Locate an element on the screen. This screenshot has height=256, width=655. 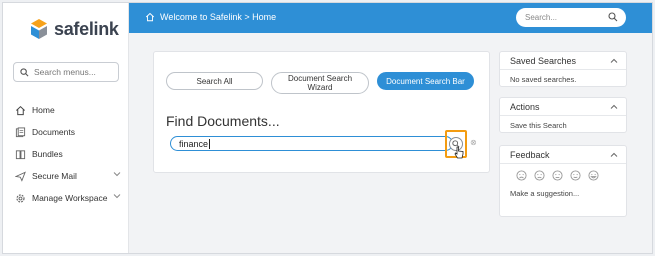
feedback-rating is located at coordinates (563, 175).